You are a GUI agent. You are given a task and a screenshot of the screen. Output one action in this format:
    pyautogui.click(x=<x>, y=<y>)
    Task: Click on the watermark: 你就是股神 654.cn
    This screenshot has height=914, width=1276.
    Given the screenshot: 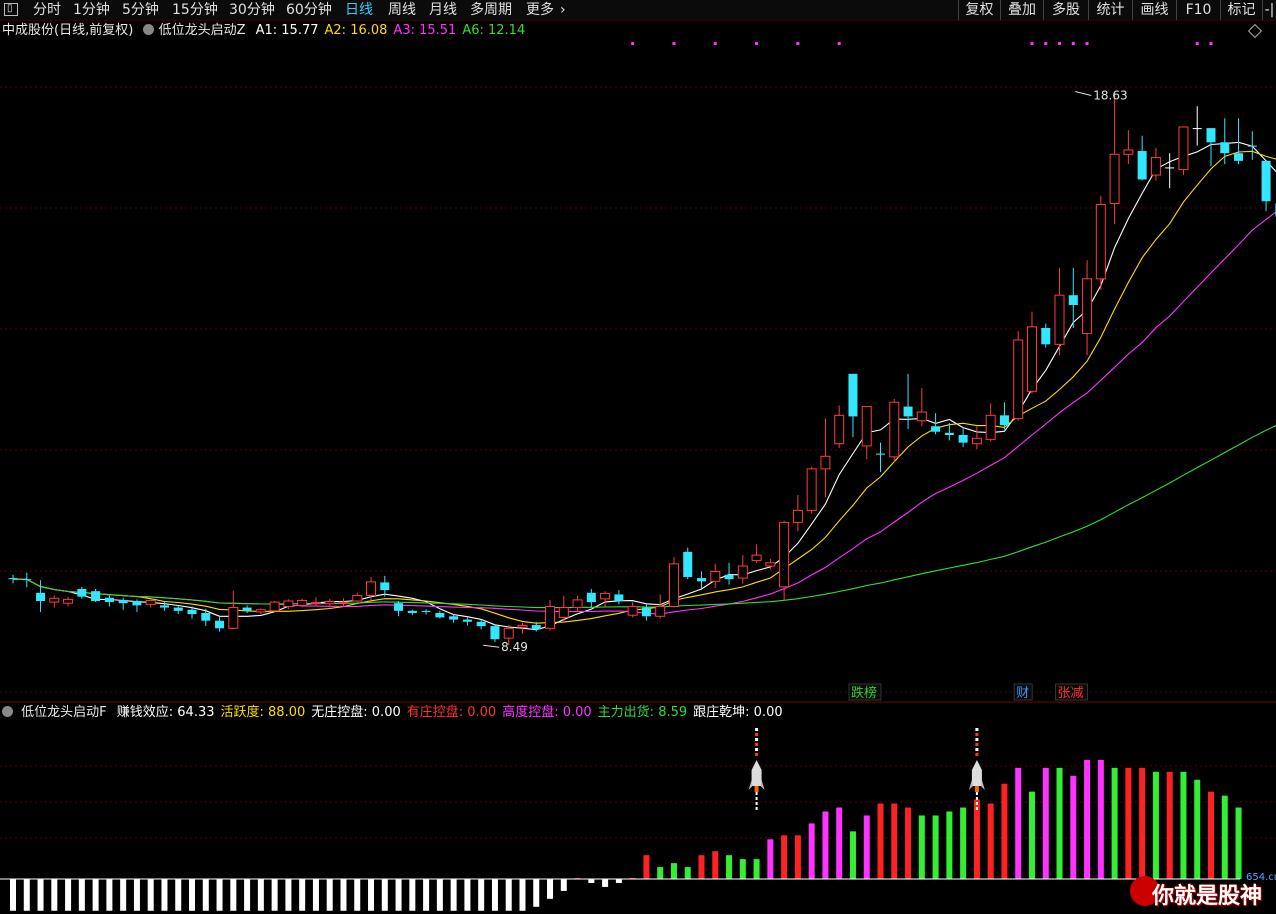 What is the action you would take?
    pyautogui.click(x=1202, y=893)
    